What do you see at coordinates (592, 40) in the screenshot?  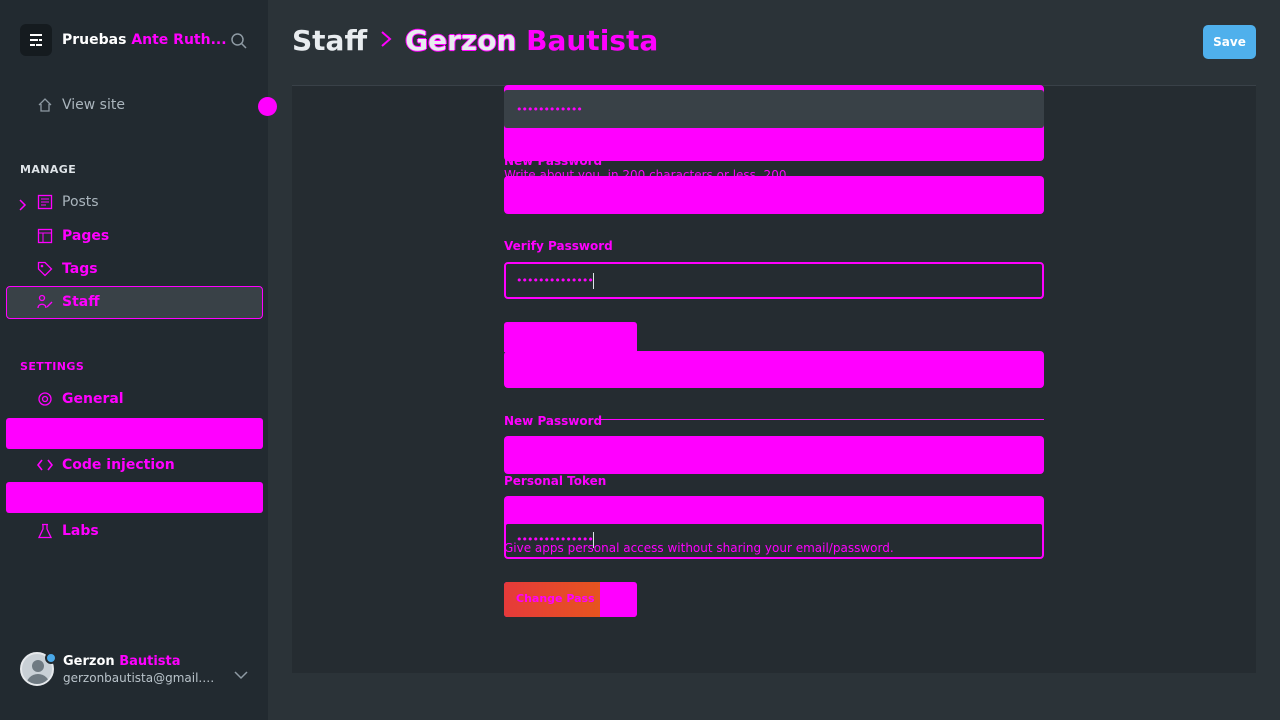 I see `page-title-last: Bautista` at bounding box center [592, 40].